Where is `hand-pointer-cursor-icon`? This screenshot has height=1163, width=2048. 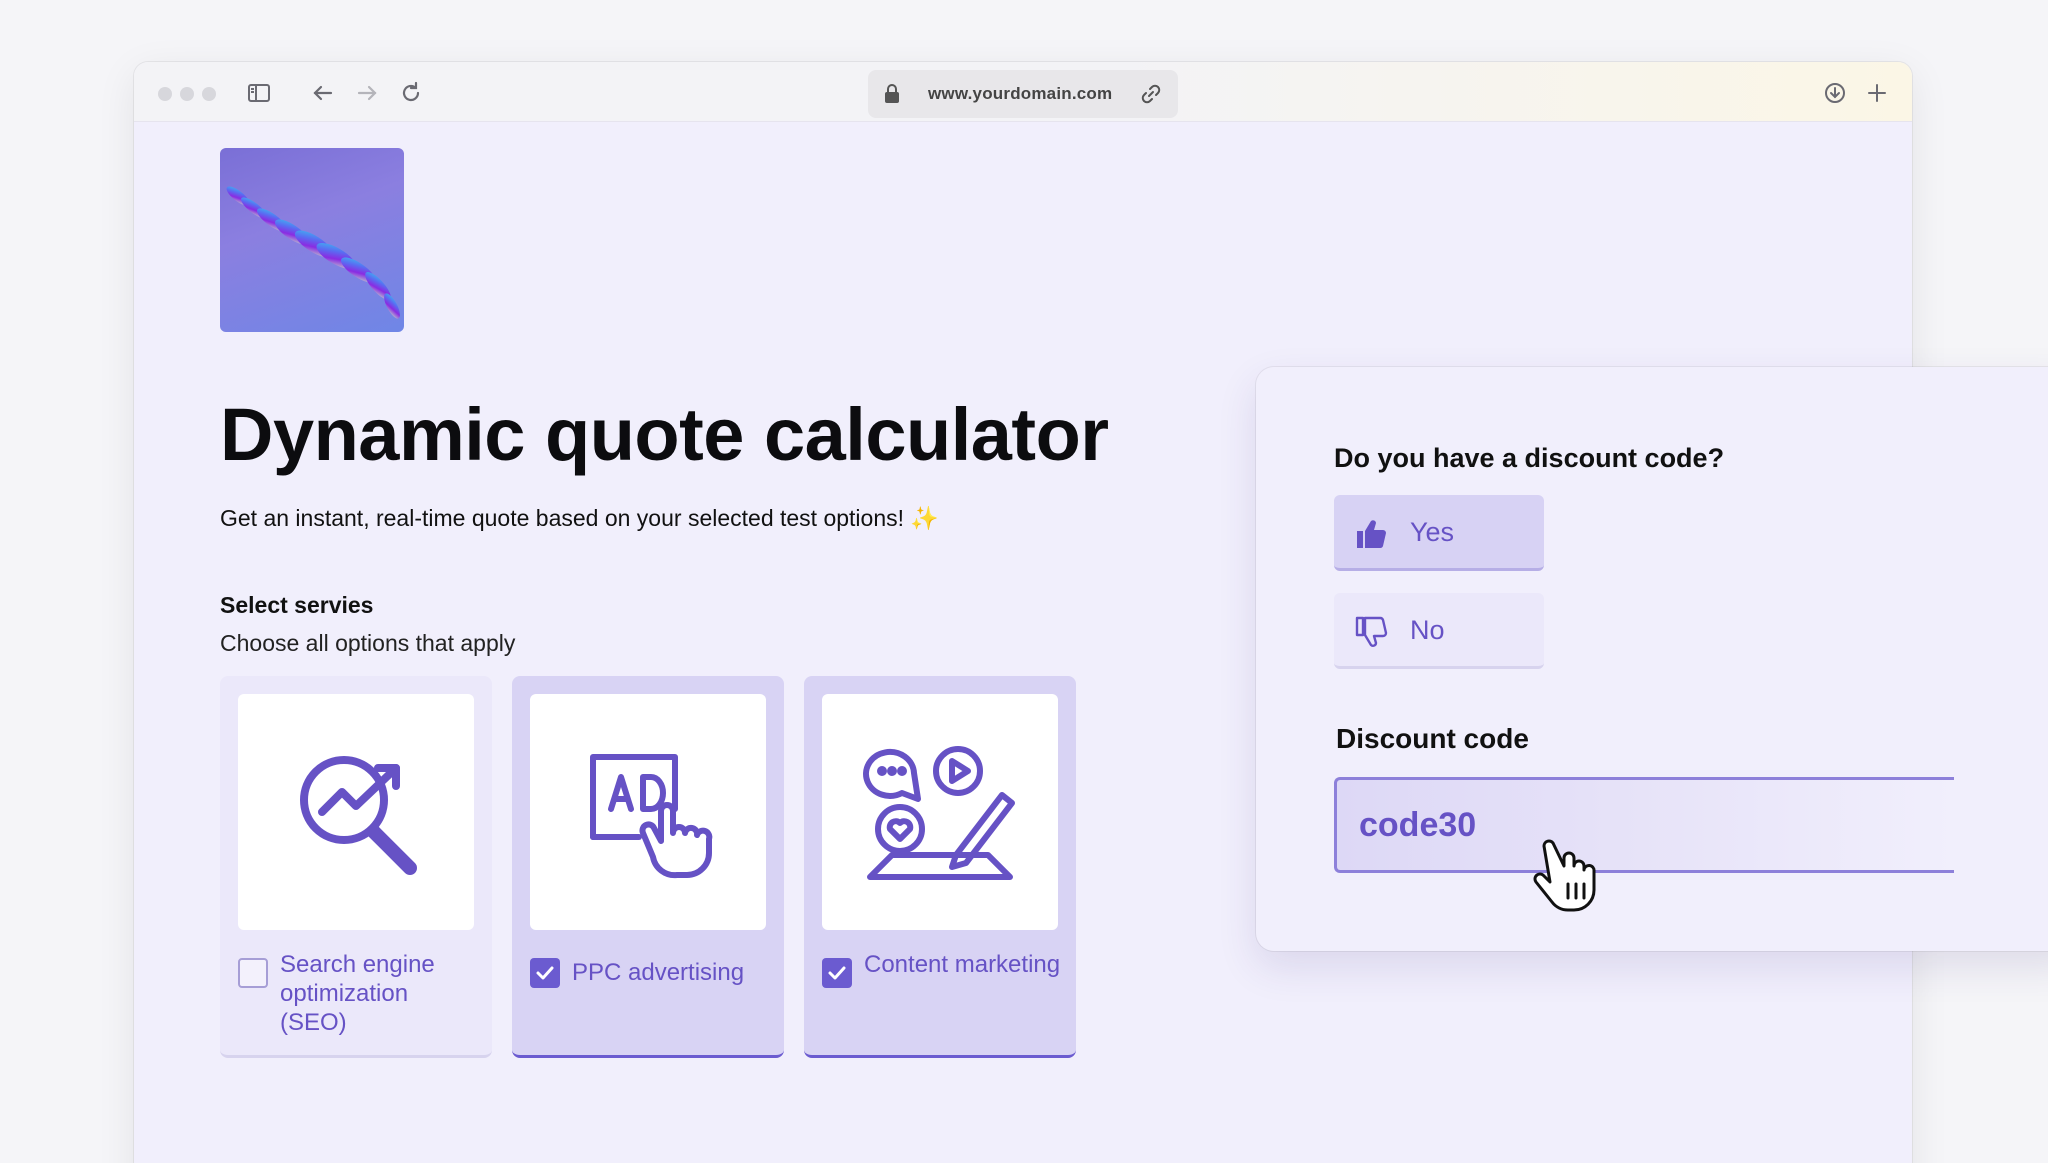
hand-pointer-cursor-icon is located at coordinates (1568, 876).